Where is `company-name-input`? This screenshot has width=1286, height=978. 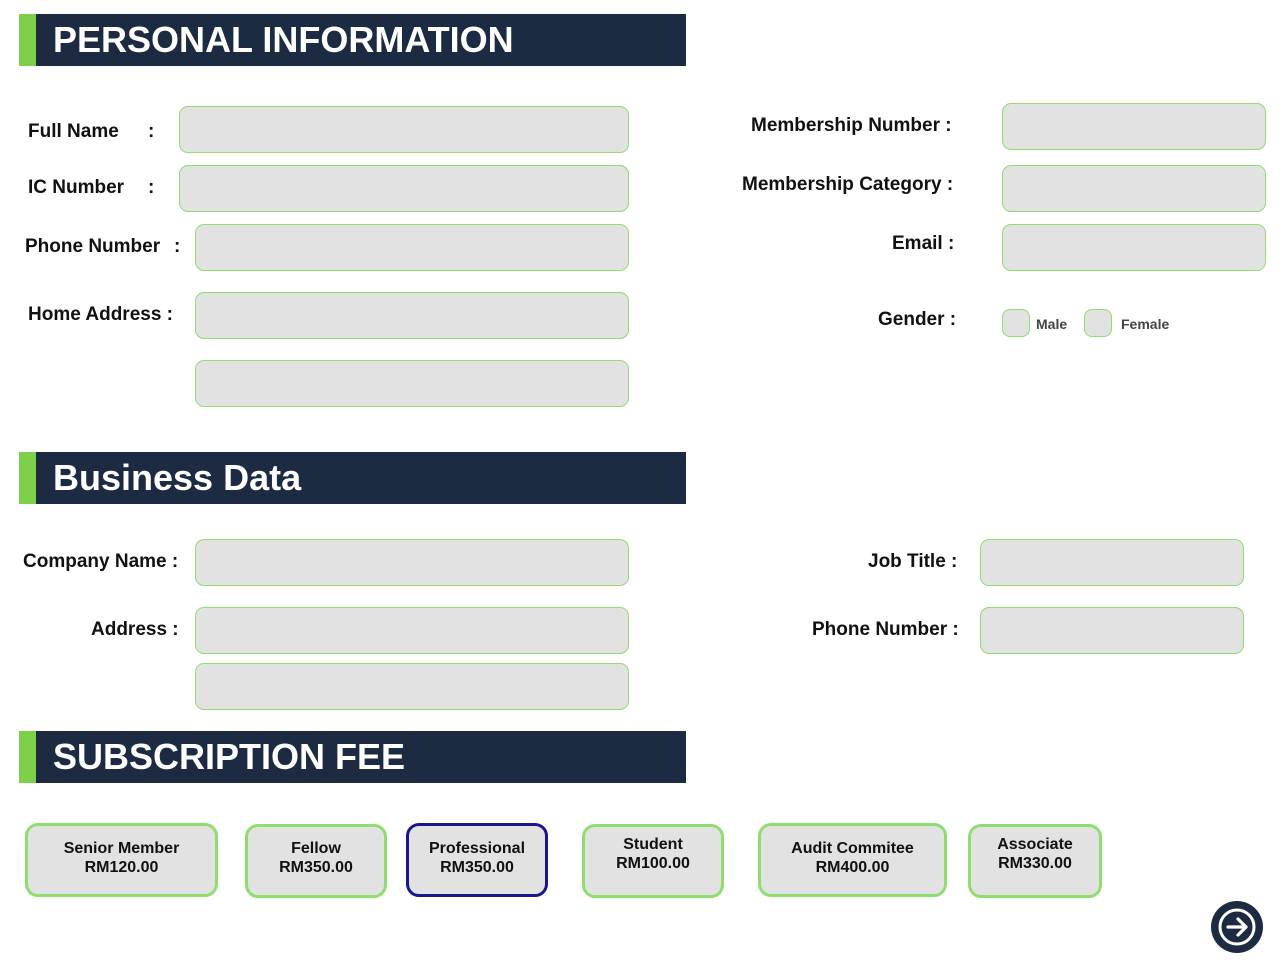 company-name-input is located at coordinates (412, 562).